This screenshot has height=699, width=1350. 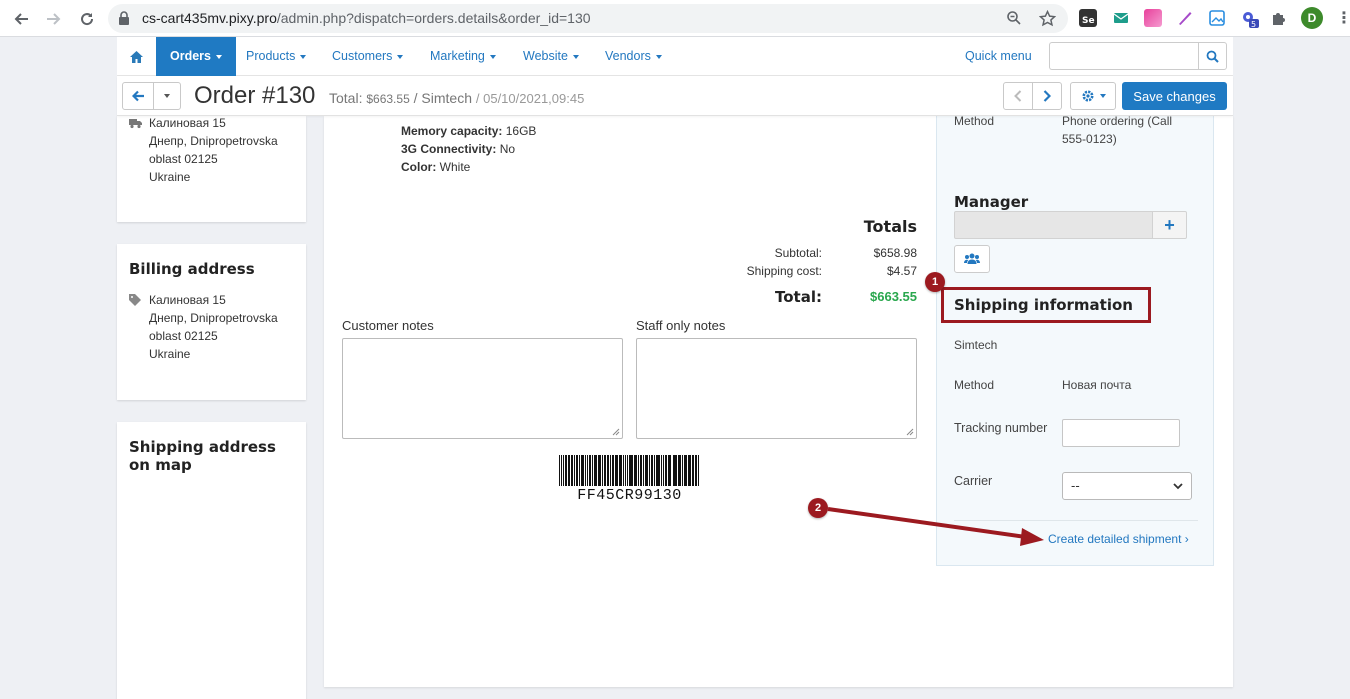 I want to click on back-button, so click(x=138, y=96).